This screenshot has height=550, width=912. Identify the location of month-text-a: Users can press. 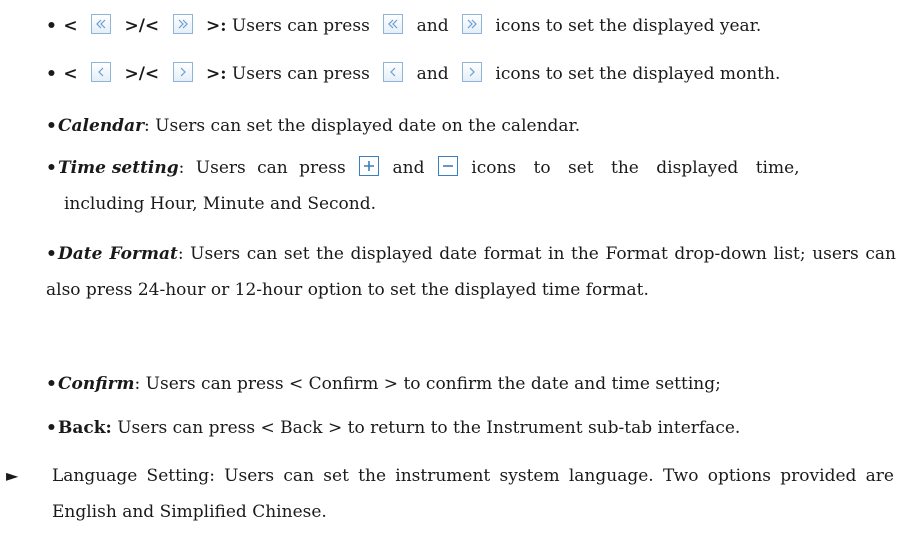
(300, 74).